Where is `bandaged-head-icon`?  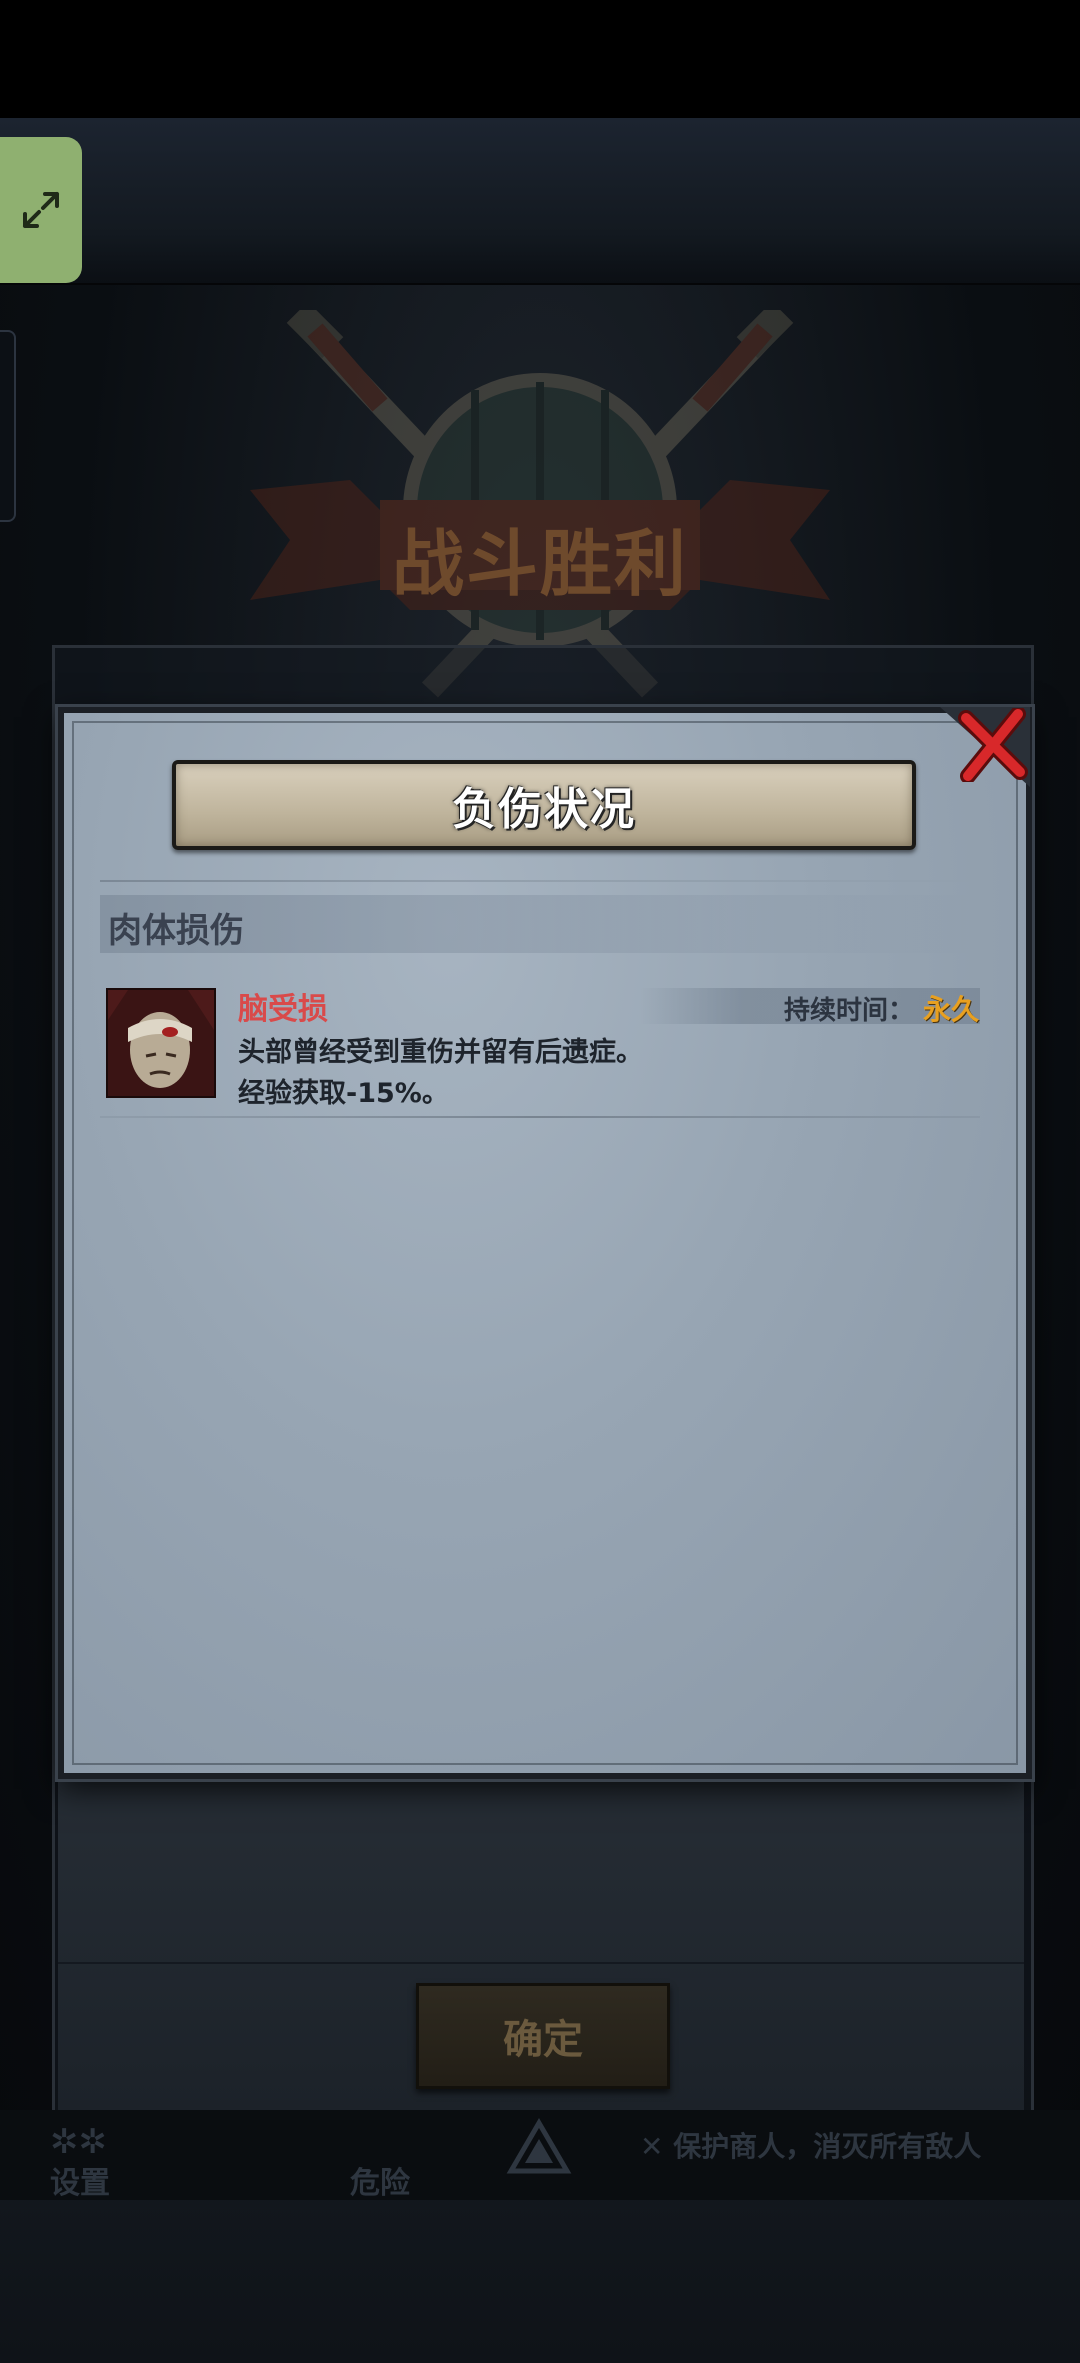
bandaged-head-icon is located at coordinates (161, 1043).